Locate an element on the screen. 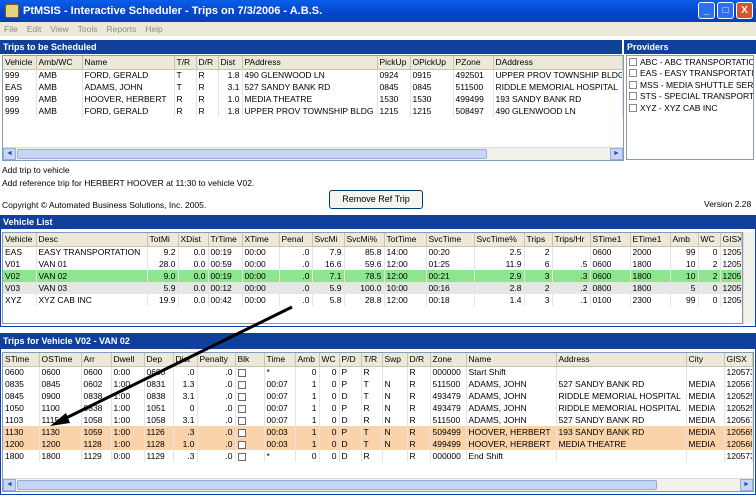  column-header: PAddress is located at coordinates (310, 63).